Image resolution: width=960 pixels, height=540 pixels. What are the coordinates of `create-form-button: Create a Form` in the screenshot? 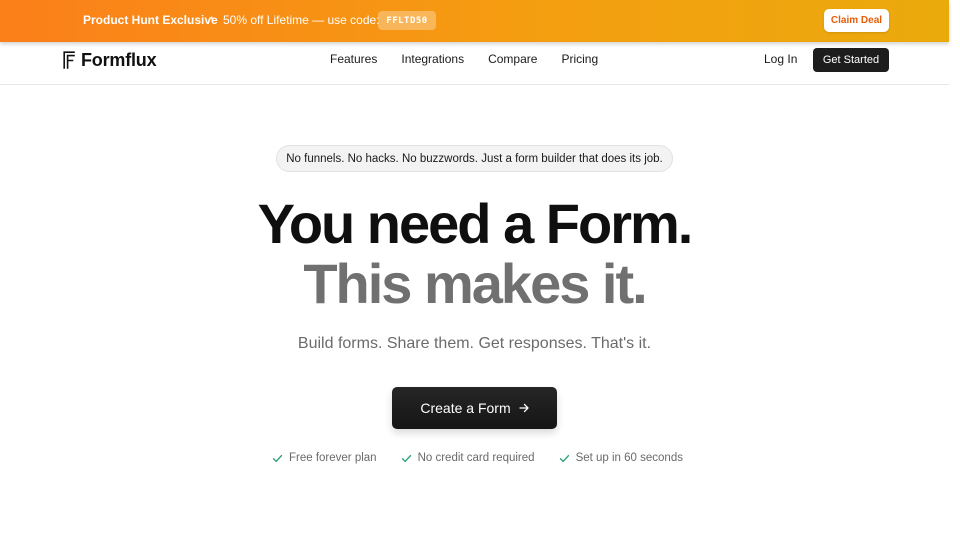 It's located at (474, 408).